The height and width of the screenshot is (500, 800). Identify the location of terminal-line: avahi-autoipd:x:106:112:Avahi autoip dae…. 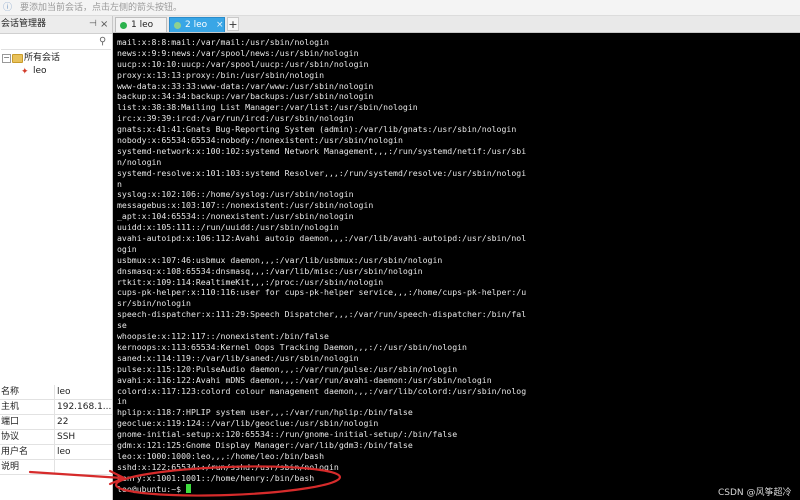
(322, 238).